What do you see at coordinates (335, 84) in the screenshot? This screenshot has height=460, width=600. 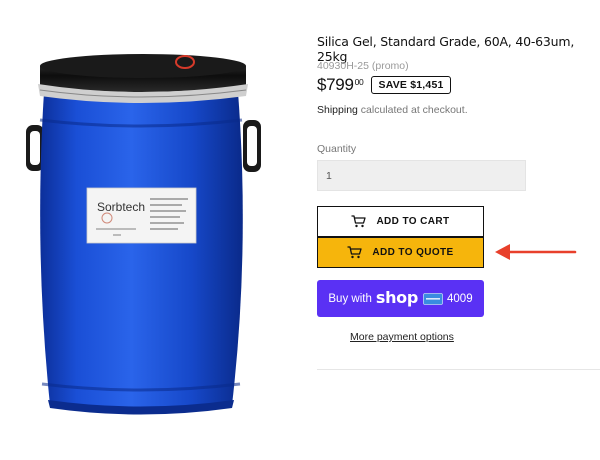 I see `price-main: $799` at bounding box center [335, 84].